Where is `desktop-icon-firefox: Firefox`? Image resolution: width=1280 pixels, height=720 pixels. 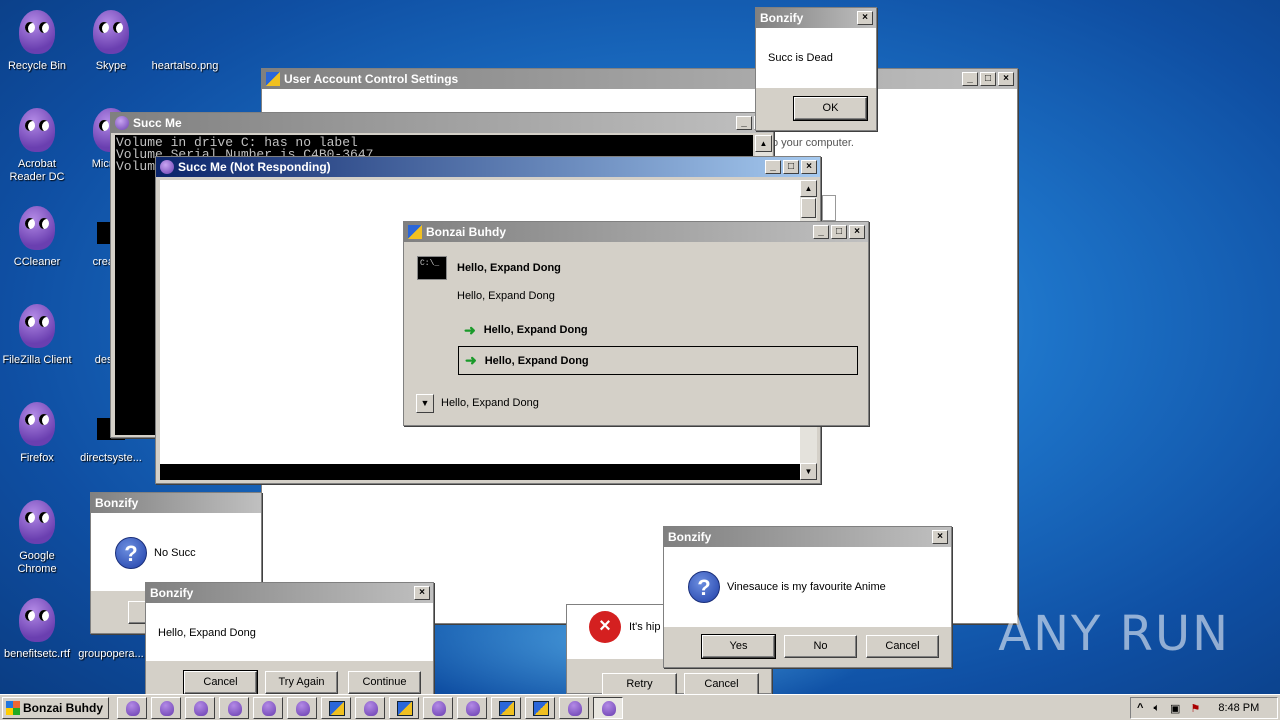
desktop-icon-firefox: Firefox is located at coordinates (37, 432).